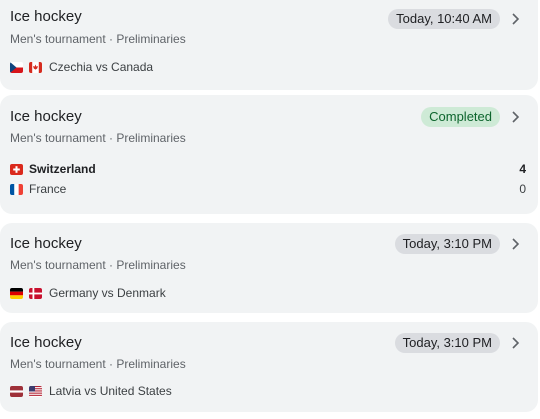 Image resolution: width=540 pixels, height=419 pixels. Describe the element at coordinates (35, 293) in the screenshot. I see `denmark-flag-icon` at that location.